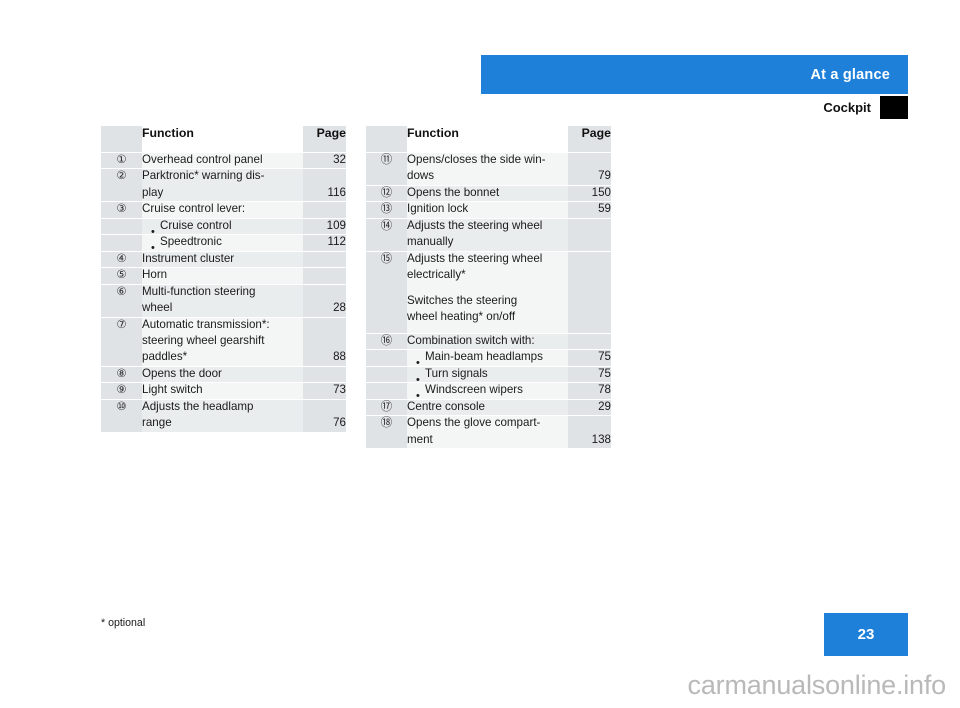  I want to click on table-row: ⑯ Combination switch with:, so click(488, 341).